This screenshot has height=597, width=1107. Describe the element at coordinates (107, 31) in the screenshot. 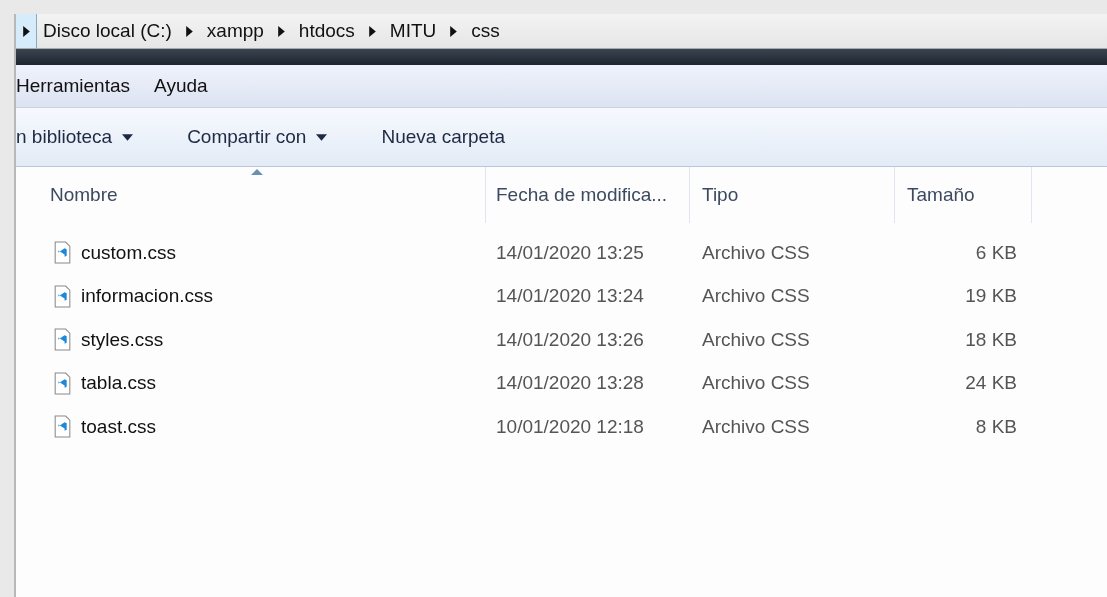

I see `breadcrumb-item: Disco local (C:)` at that location.